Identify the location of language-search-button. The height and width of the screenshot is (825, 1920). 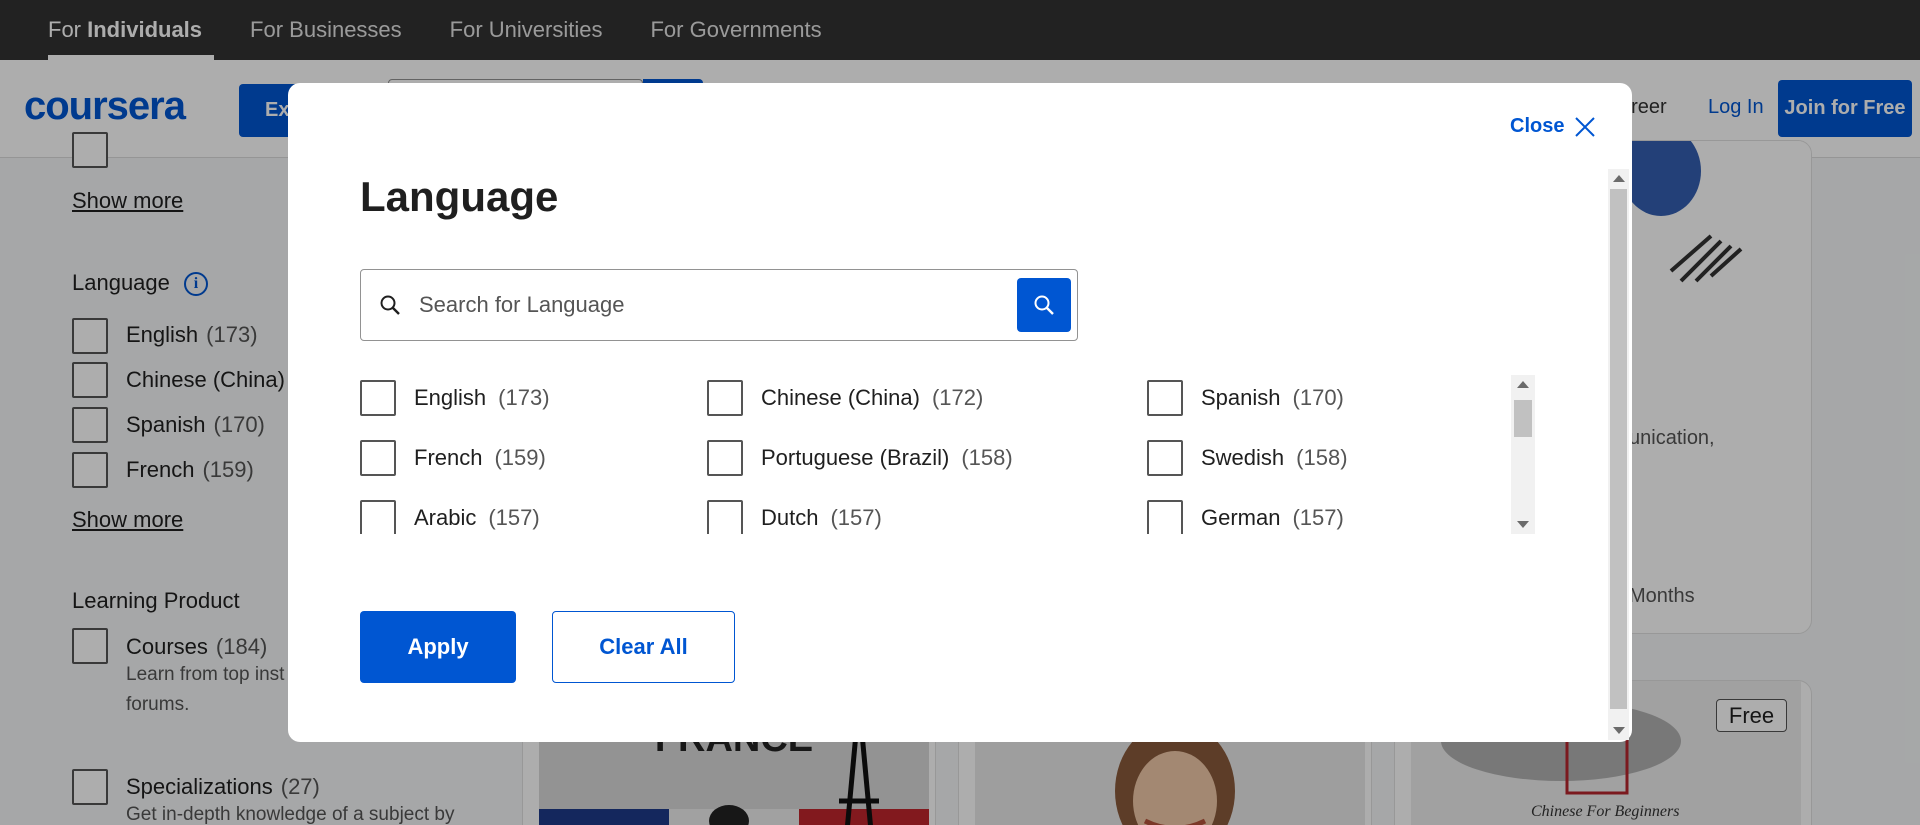
(1044, 305).